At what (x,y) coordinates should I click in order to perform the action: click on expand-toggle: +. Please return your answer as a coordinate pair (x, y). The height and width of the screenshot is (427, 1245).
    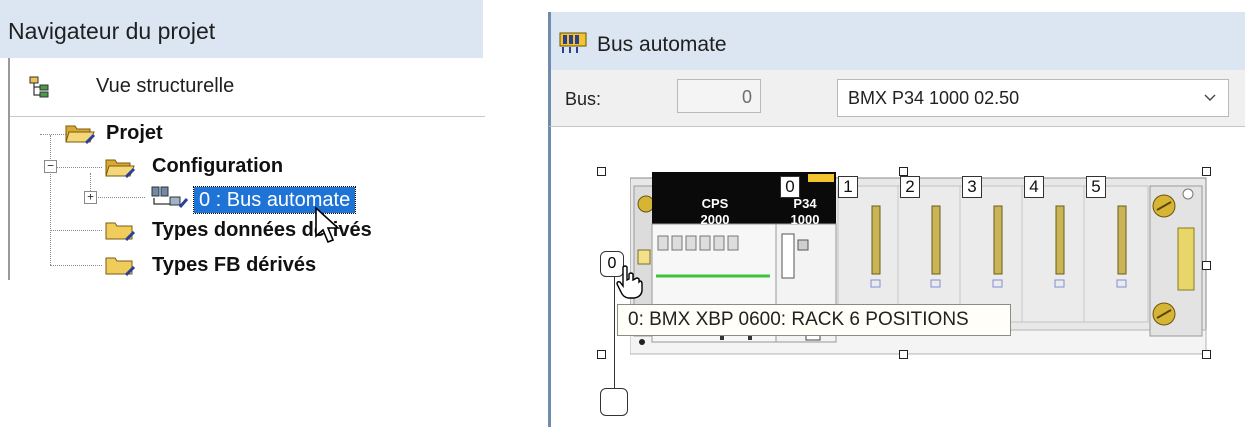
    Looking at the image, I should click on (90, 197).